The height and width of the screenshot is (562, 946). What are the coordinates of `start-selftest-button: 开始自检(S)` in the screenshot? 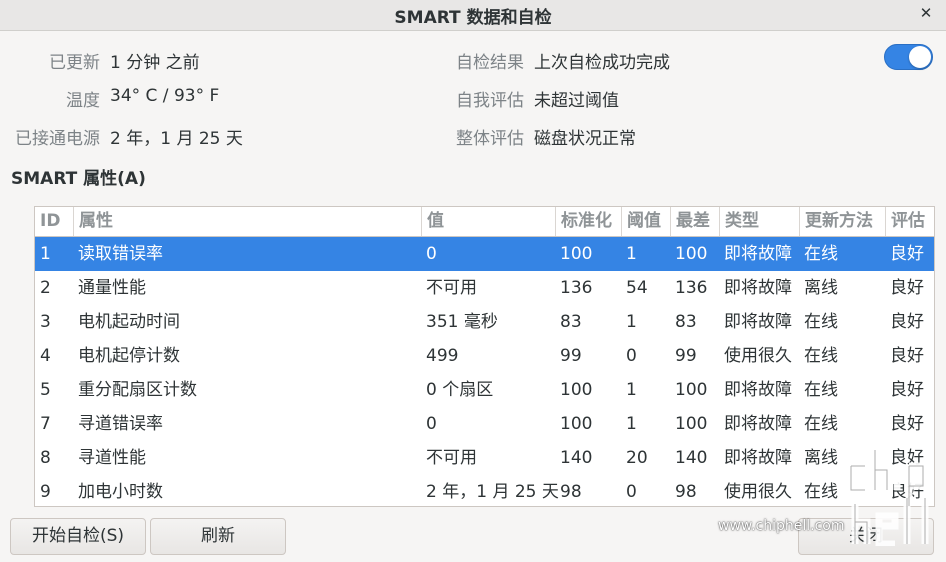 It's located at (78, 536).